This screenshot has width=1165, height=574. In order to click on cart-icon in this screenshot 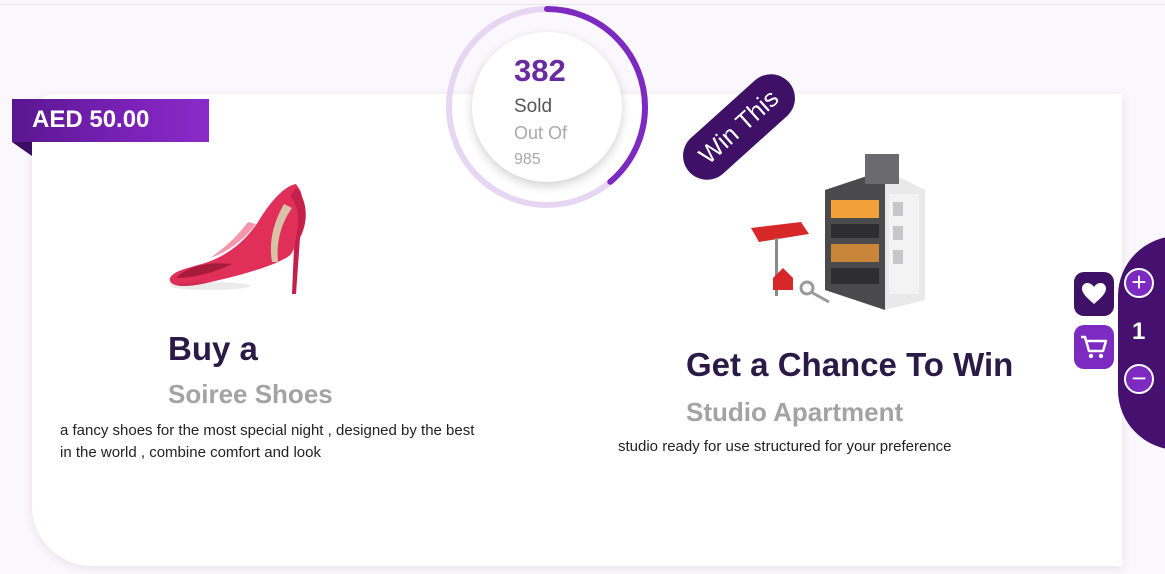, I will do `click(1094, 347)`.